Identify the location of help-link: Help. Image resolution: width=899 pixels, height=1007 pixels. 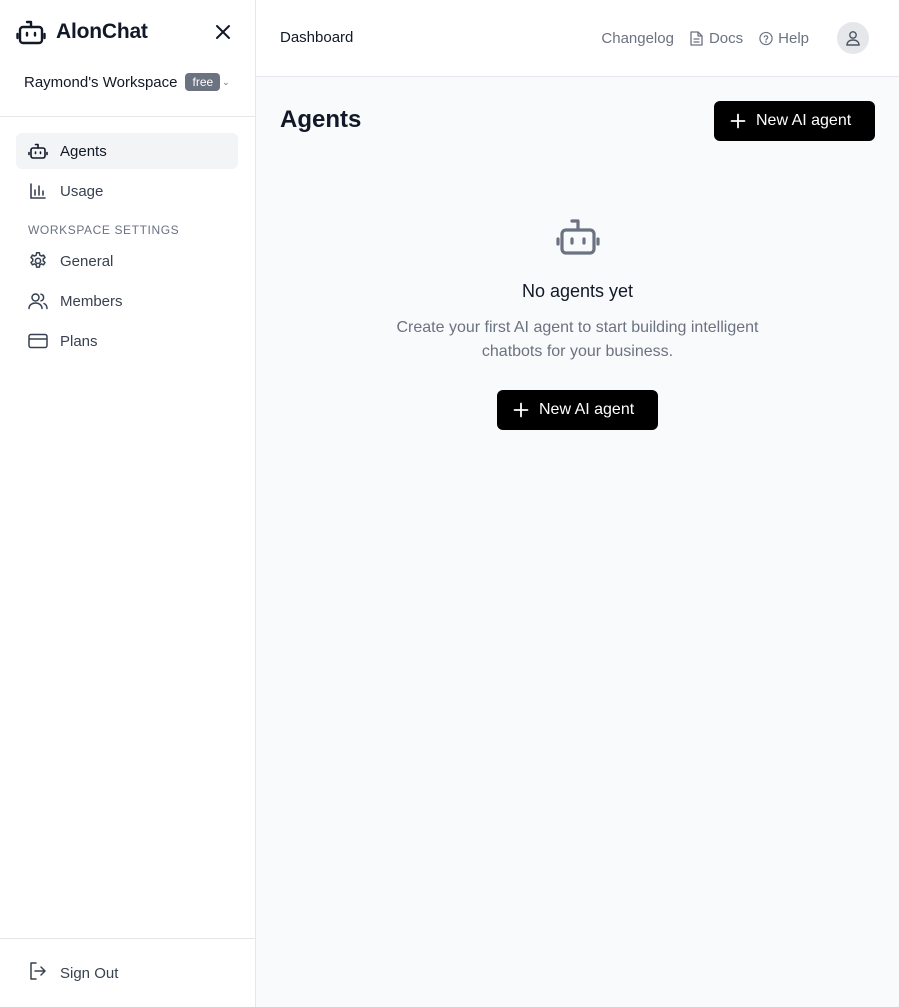
(784, 38).